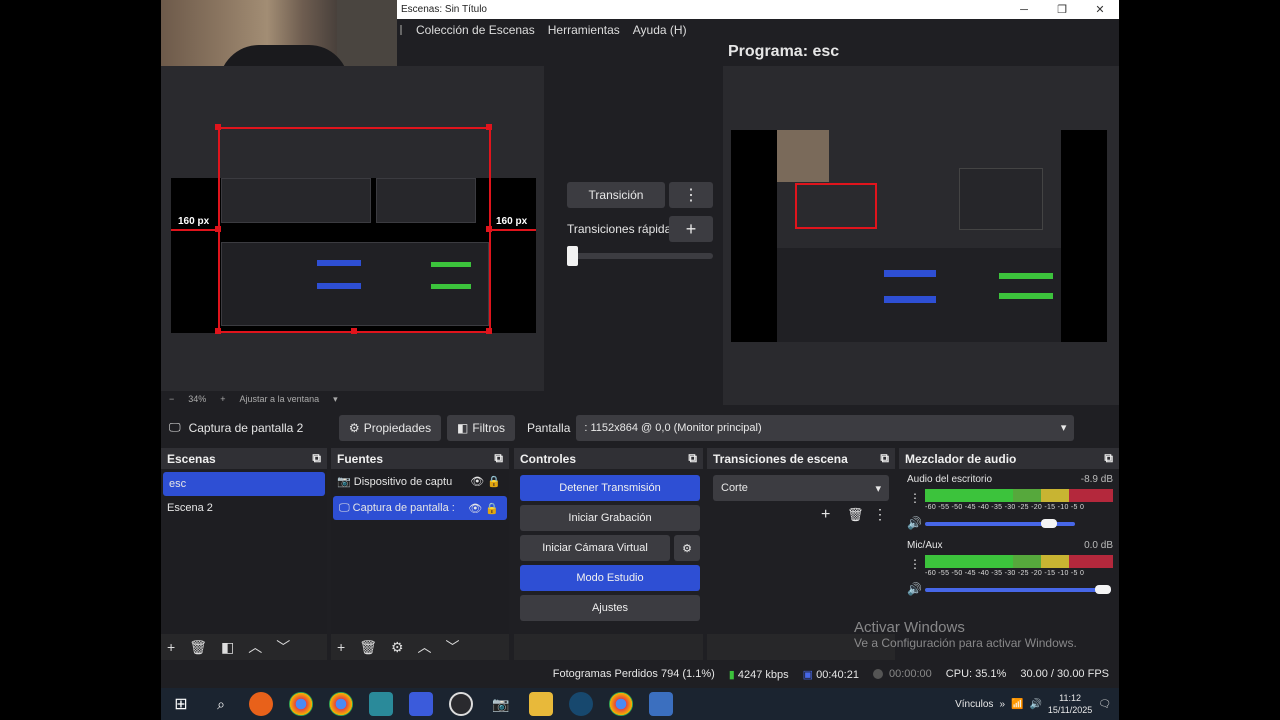 The width and height of the screenshot is (1280, 720). I want to click on transition-button: Transición, so click(616, 195).